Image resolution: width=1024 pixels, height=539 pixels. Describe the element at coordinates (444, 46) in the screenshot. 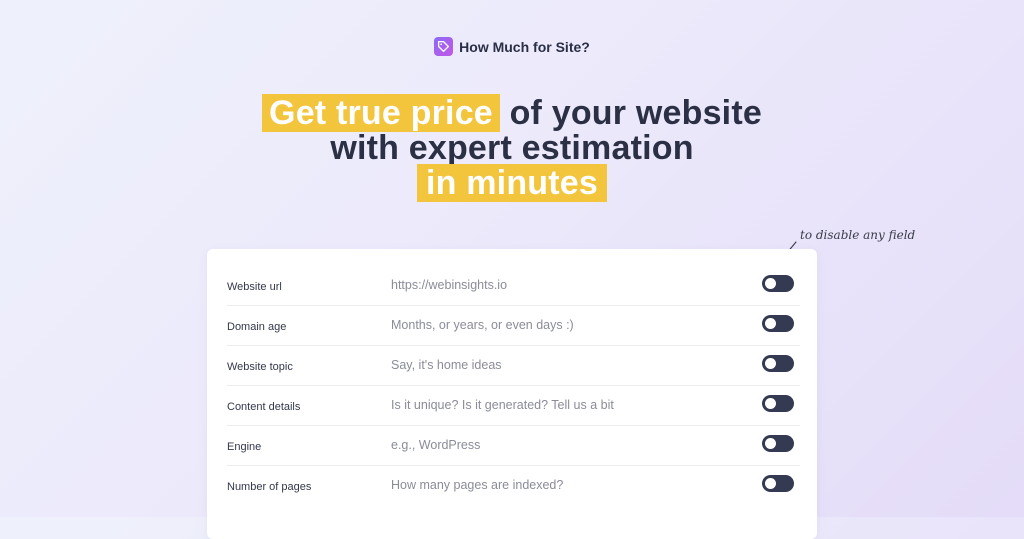

I see `tag-icon` at that location.